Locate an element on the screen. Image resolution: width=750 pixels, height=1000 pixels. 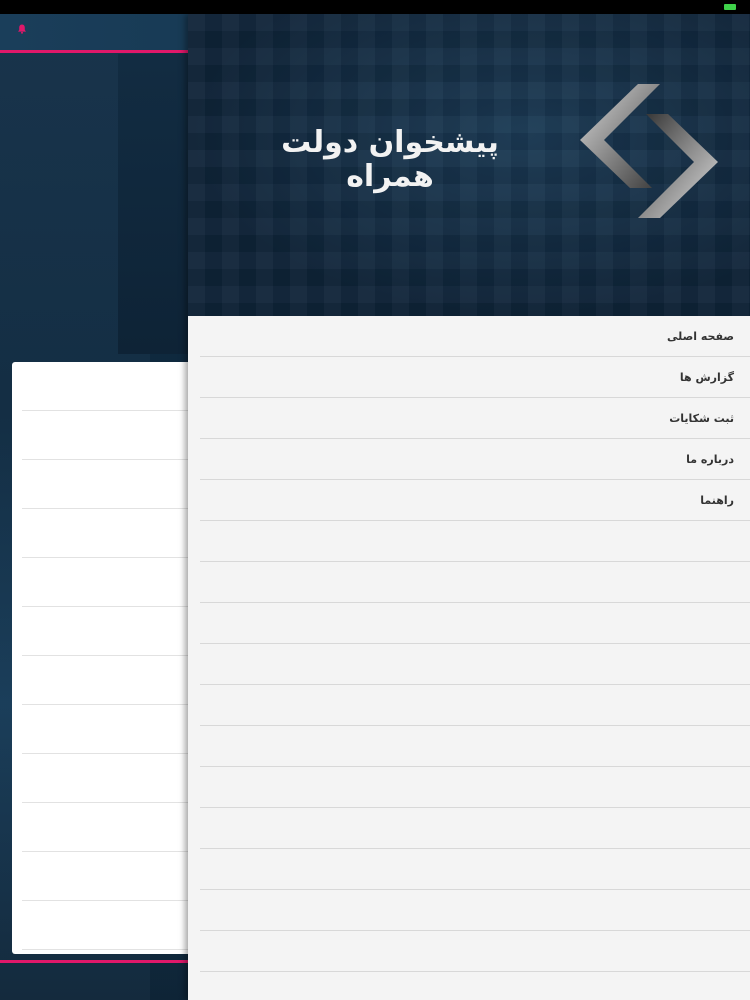
menu-item-home: صفحه اصلی is located at coordinates (475, 336).